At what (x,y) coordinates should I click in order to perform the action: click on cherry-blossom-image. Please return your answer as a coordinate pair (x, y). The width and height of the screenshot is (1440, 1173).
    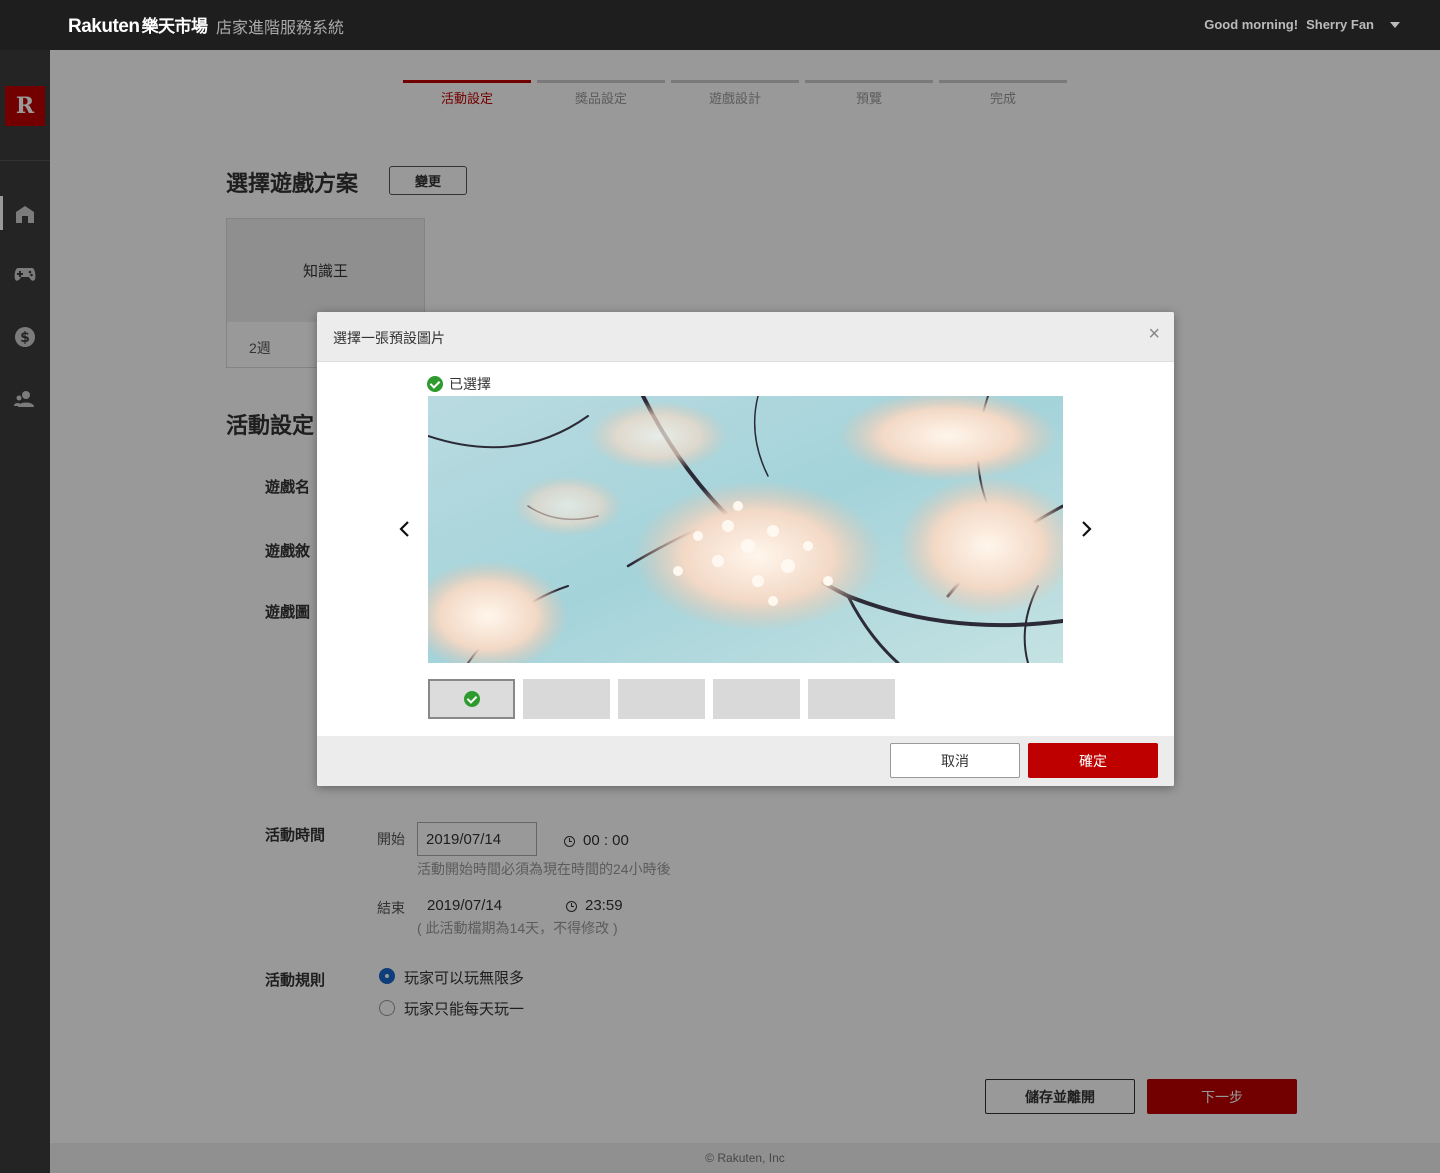
    Looking at the image, I should click on (745, 529).